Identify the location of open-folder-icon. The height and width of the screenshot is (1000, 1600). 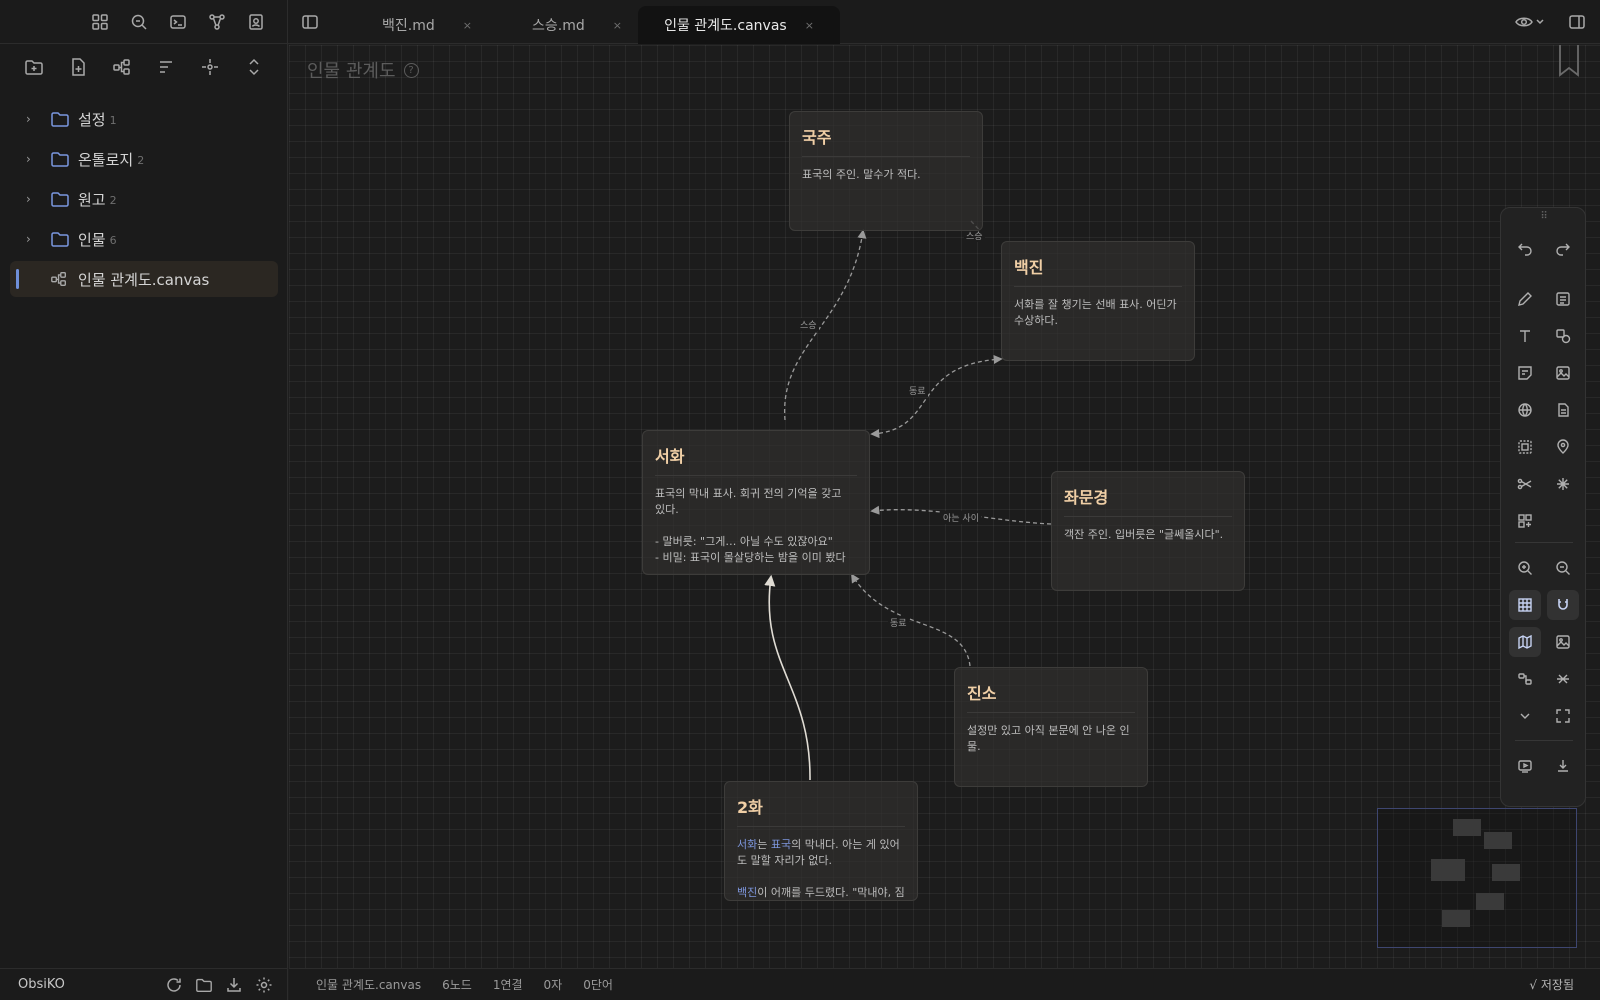
(204, 985).